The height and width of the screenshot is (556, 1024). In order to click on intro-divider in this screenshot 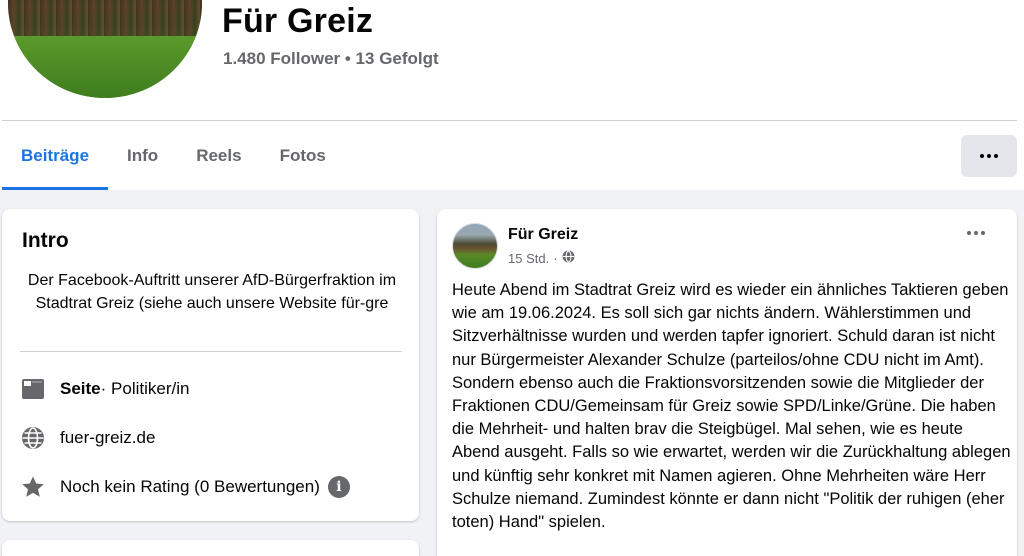, I will do `click(211, 351)`.